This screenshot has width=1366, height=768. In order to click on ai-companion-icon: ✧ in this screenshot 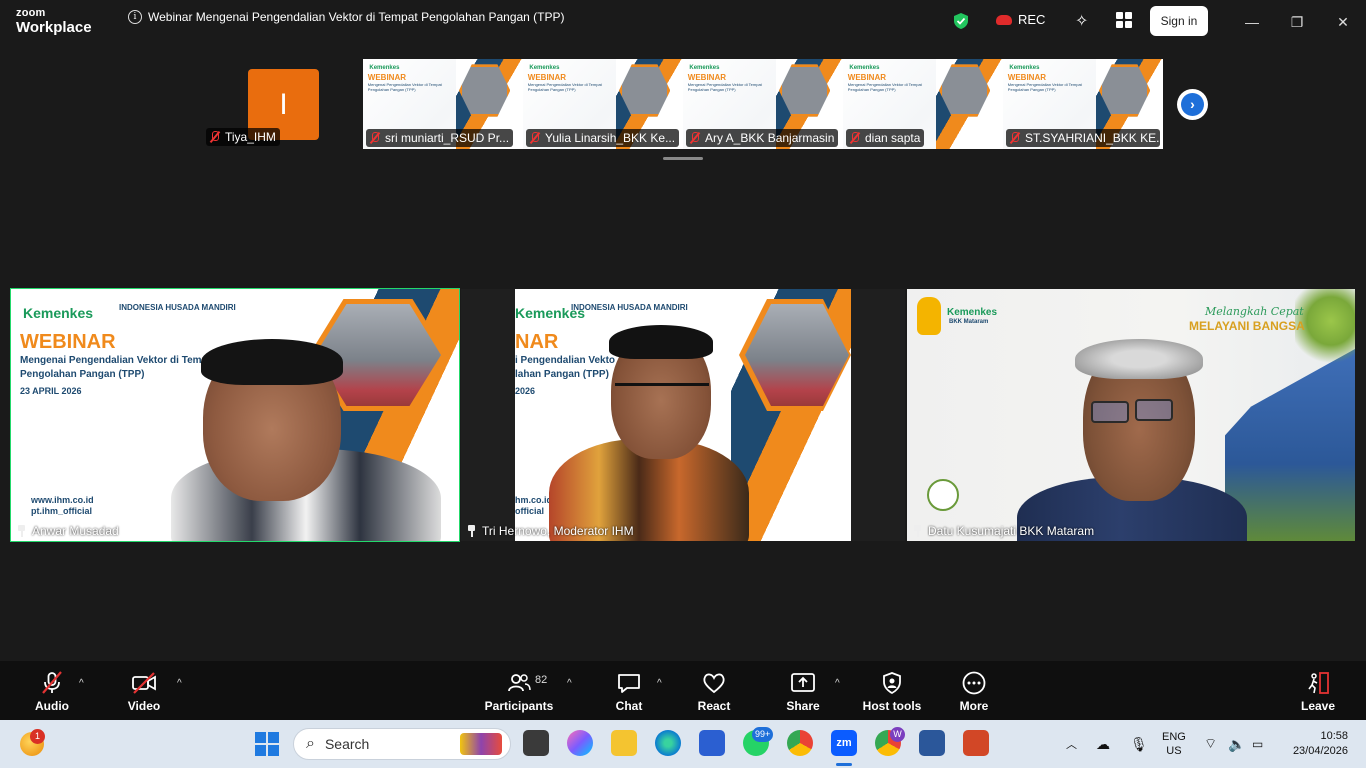, I will do `click(1081, 21)`.